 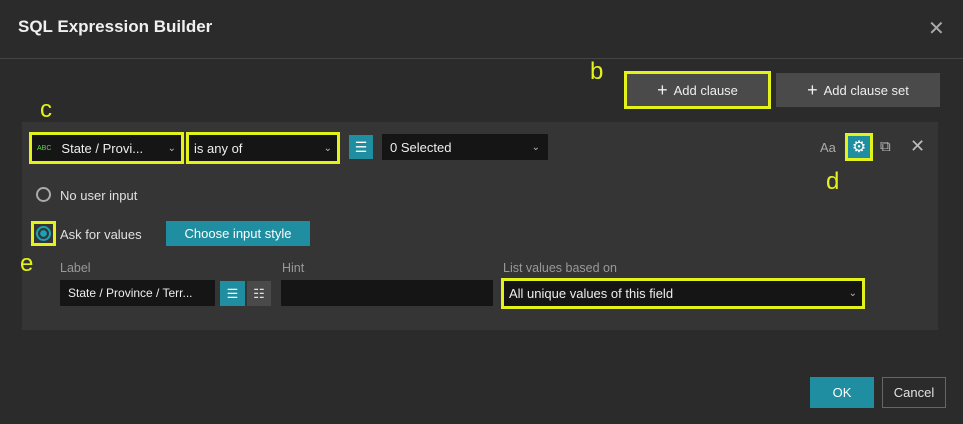 I want to click on string-field-icon: ABC, so click(x=44, y=148).